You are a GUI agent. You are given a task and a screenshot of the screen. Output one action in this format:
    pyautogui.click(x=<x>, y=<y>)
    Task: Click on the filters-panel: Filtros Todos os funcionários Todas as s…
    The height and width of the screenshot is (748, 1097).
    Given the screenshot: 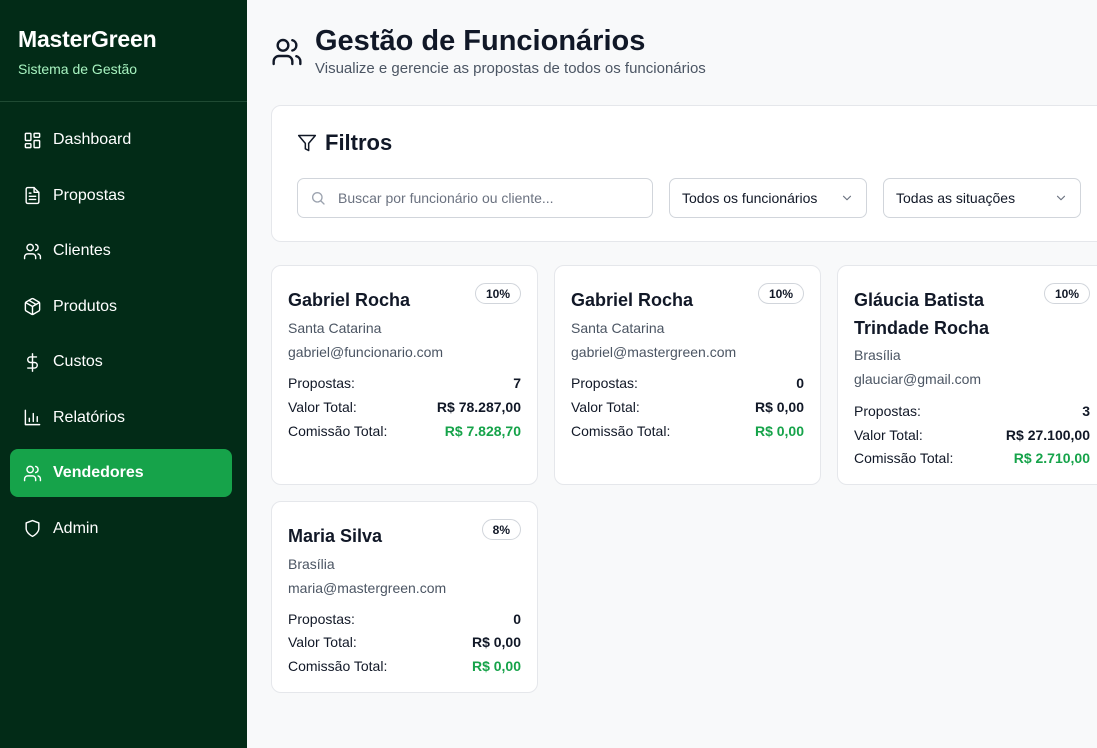 What is the action you would take?
    pyautogui.click(x=684, y=173)
    